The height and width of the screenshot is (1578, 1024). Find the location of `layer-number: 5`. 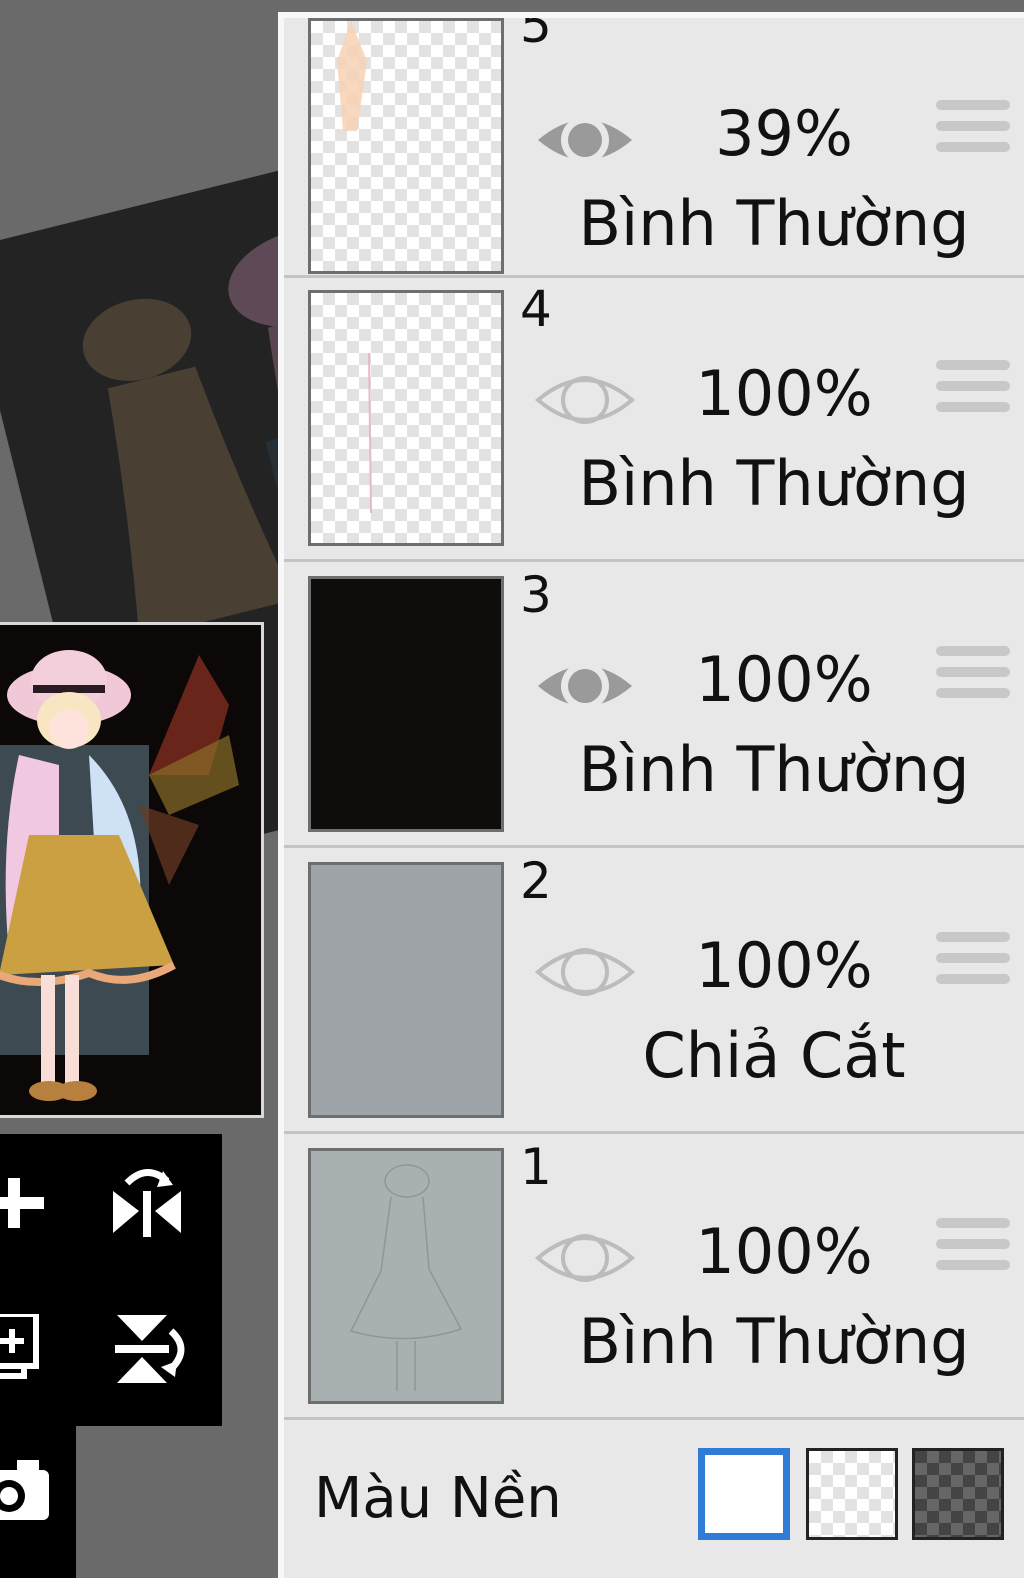

layer-number: 5 is located at coordinates (536, 33).